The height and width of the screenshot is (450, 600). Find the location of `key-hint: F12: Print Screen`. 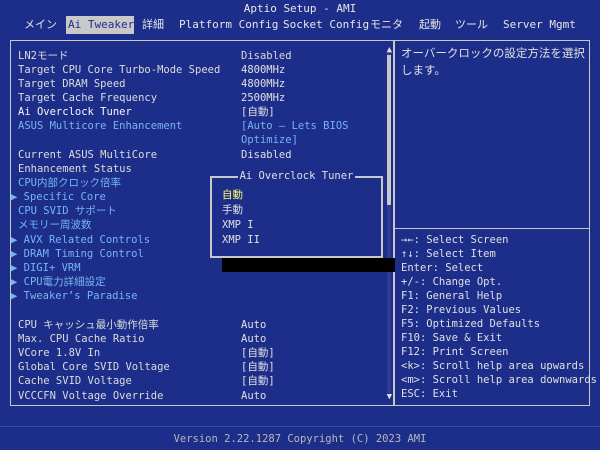

key-hint: F12: Print Screen is located at coordinates (455, 352).